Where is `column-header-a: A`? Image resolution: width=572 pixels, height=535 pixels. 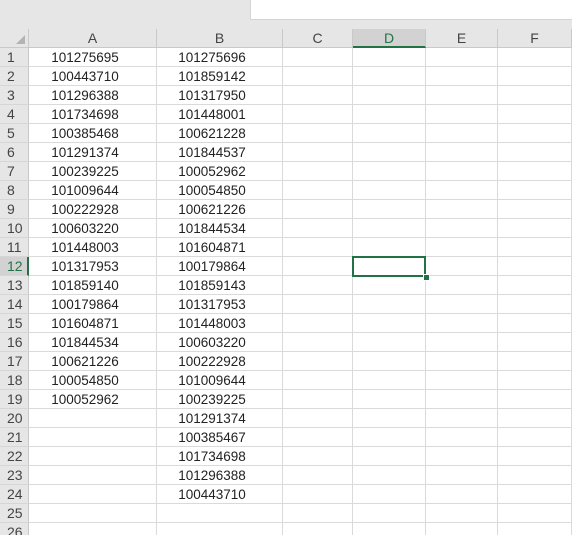
column-header-a: A is located at coordinates (93, 38).